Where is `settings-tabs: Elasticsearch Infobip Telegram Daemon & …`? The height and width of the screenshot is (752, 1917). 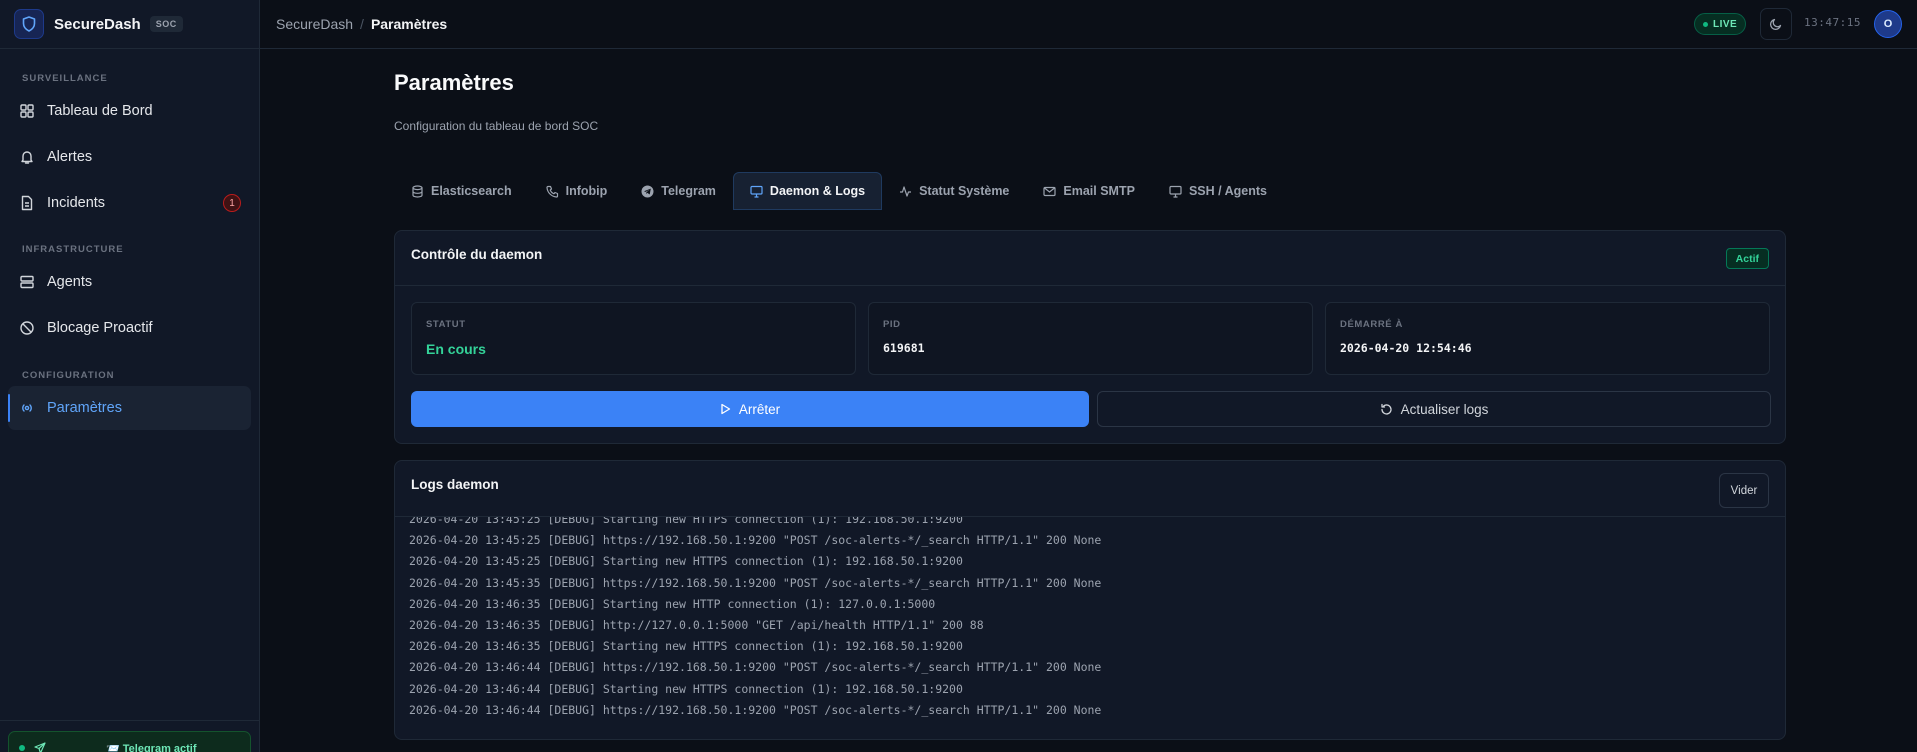
settings-tabs: Elasticsearch Infobip Telegram Daemon & … is located at coordinates (839, 191).